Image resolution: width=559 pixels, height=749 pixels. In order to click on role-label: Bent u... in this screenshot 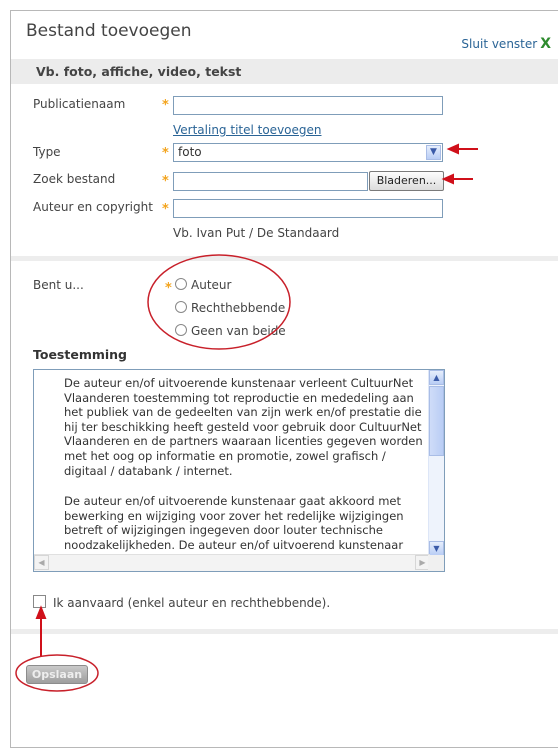, I will do `click(58, 285)`.